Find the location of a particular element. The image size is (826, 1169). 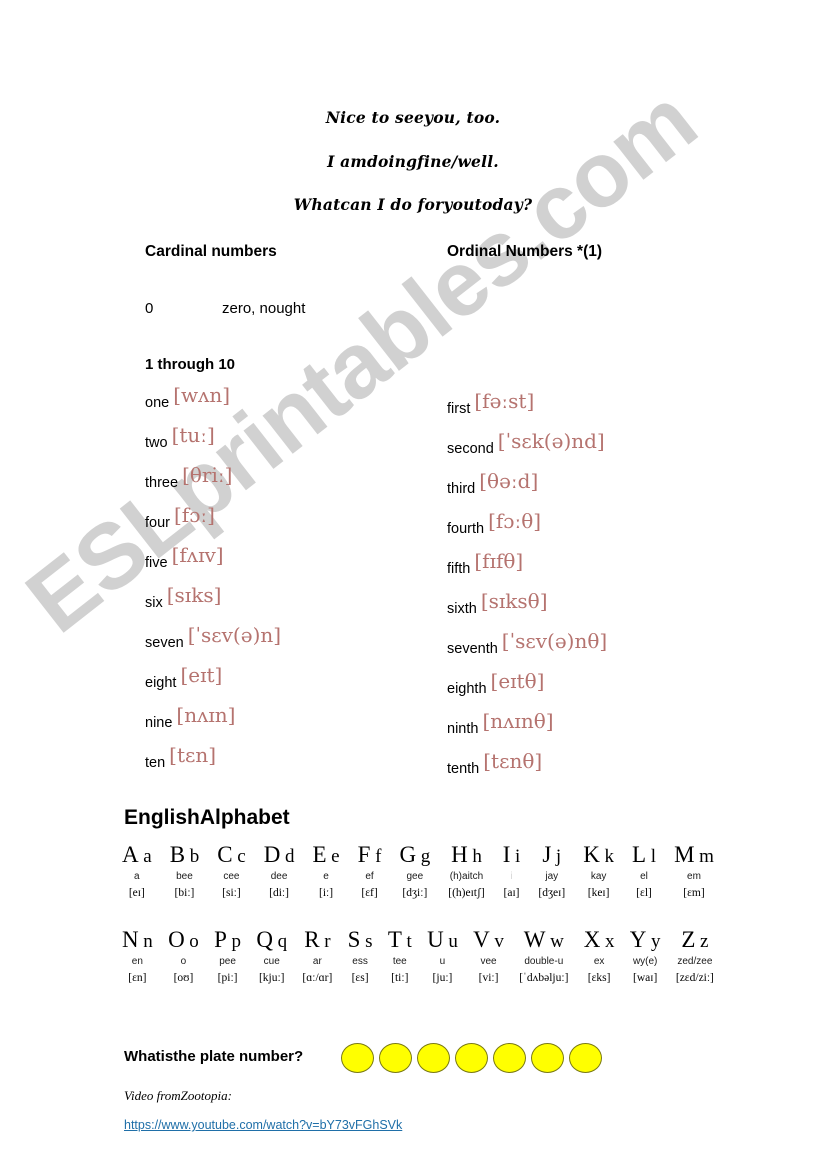

cardinal-ipa: [sɪks] is located at coordinates (194, 595).